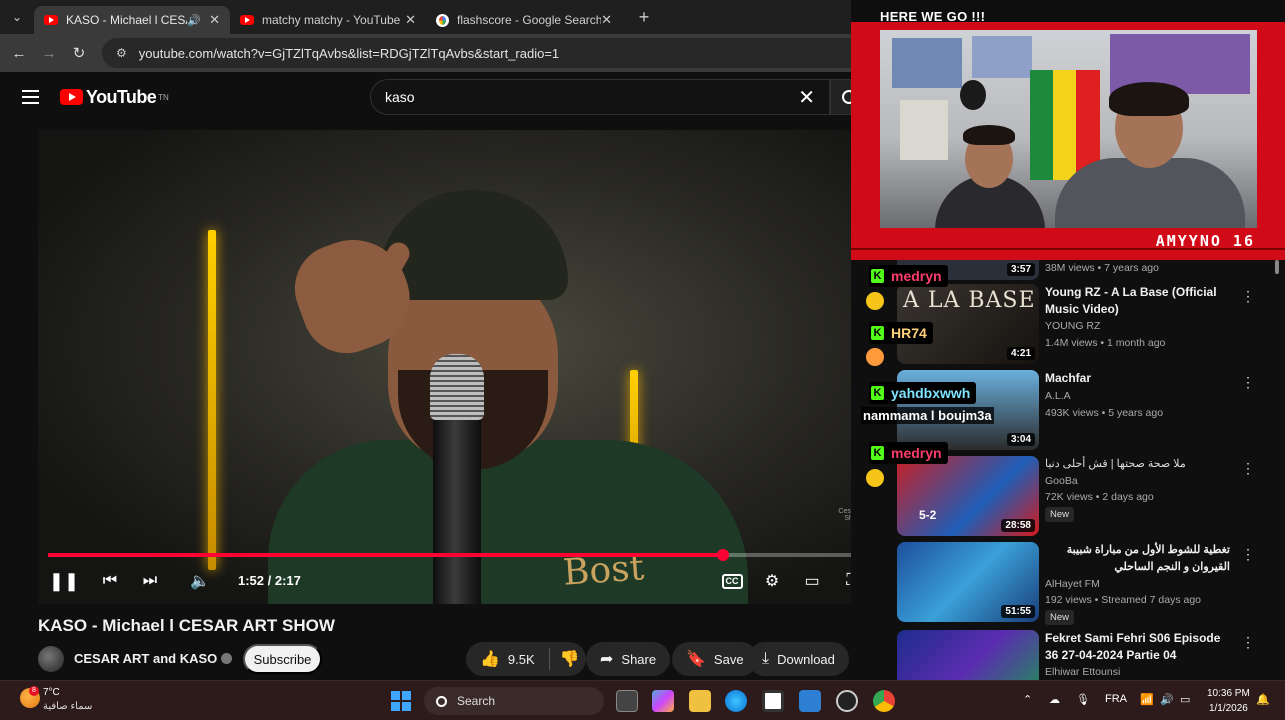  I want to click on obs-icon, so click(847, 701).